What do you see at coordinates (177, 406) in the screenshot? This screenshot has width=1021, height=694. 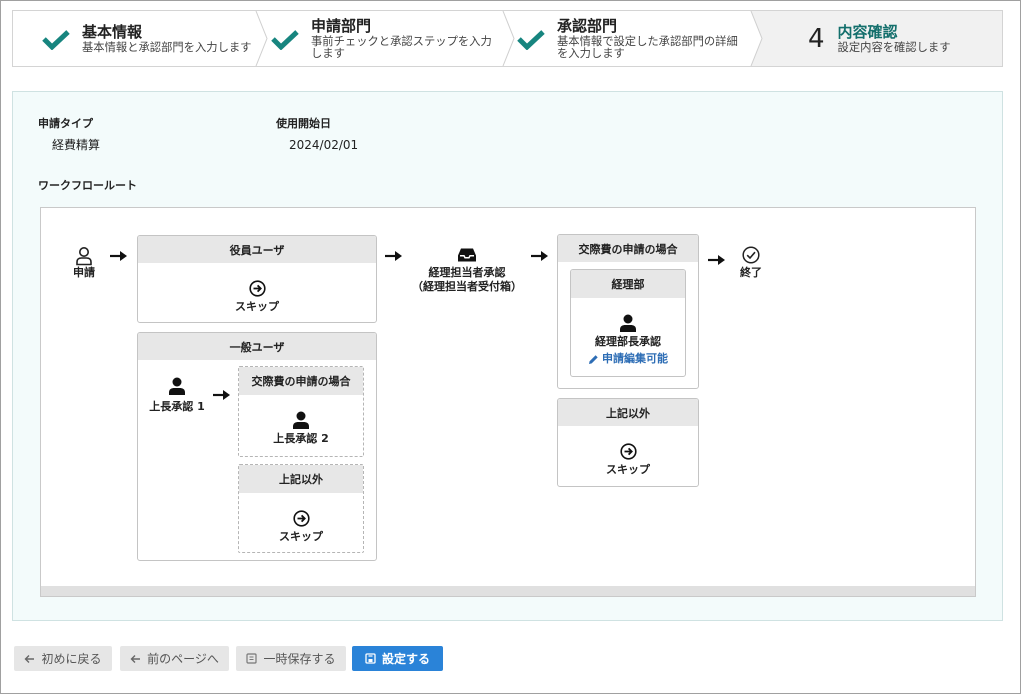 I see `approval-step-label: 上長承認 1` at bounding box center [177, 406].